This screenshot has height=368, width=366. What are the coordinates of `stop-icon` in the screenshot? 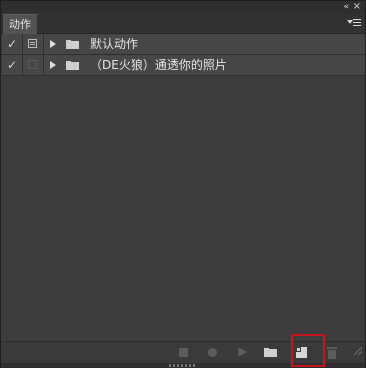 It's located at (183, 352).